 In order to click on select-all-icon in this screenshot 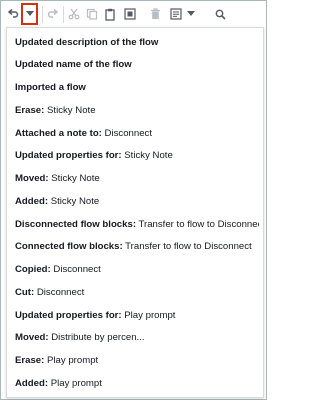, I will do `click(130, 14)`.